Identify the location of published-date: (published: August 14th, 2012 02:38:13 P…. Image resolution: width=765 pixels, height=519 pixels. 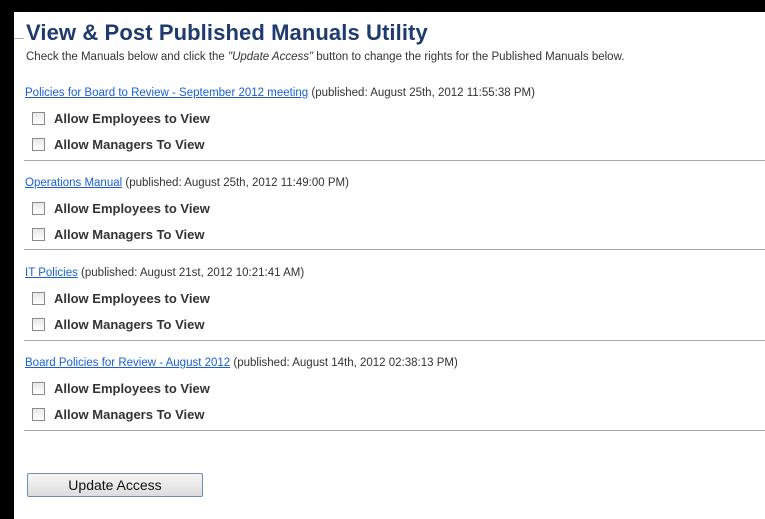
(345, 363).